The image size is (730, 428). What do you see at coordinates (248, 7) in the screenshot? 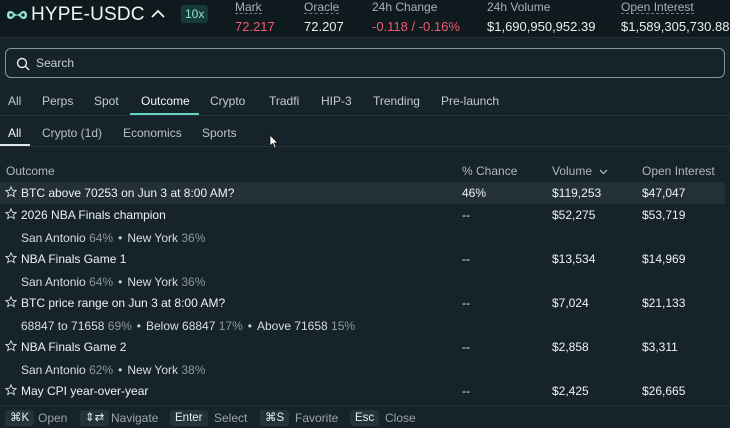
I see `stat-label: Mark` at bounding box center [248, 7].